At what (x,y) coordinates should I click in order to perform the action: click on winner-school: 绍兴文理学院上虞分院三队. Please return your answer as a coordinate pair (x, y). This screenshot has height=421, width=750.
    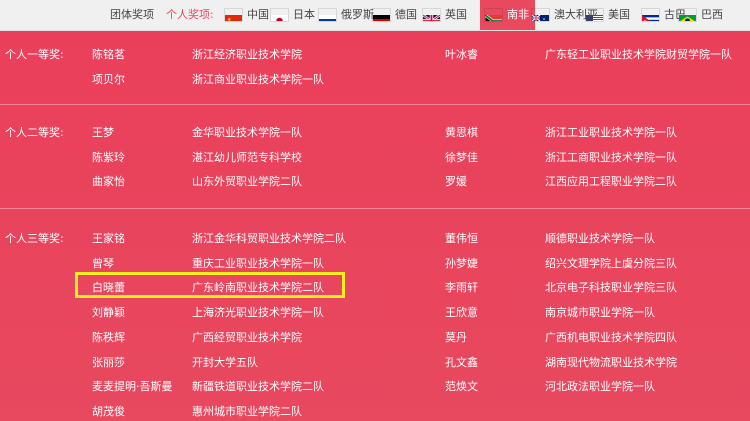
    Looking at the image, I should click on (611, 263).